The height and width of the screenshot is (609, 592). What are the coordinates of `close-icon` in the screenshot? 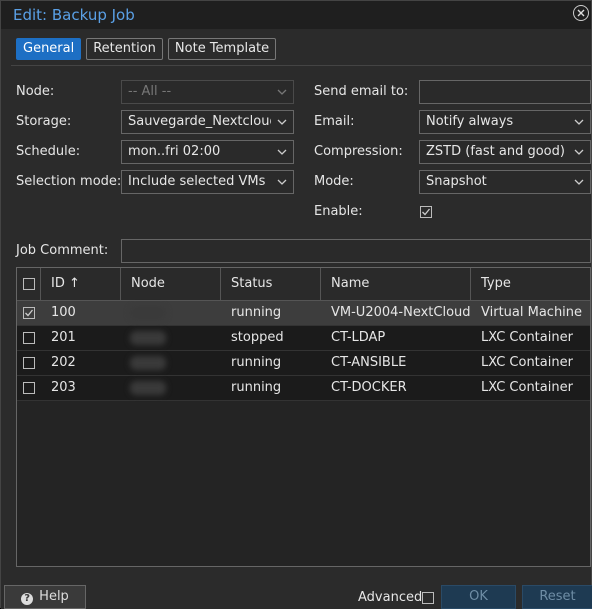 It's located at (581, 13).